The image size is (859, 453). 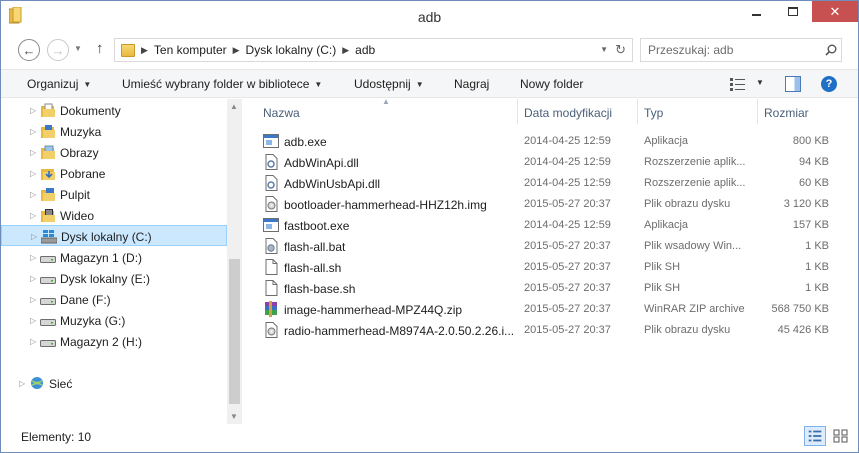 I want to click on scroll-down-icon: ▼, so click(x=234, y=416).